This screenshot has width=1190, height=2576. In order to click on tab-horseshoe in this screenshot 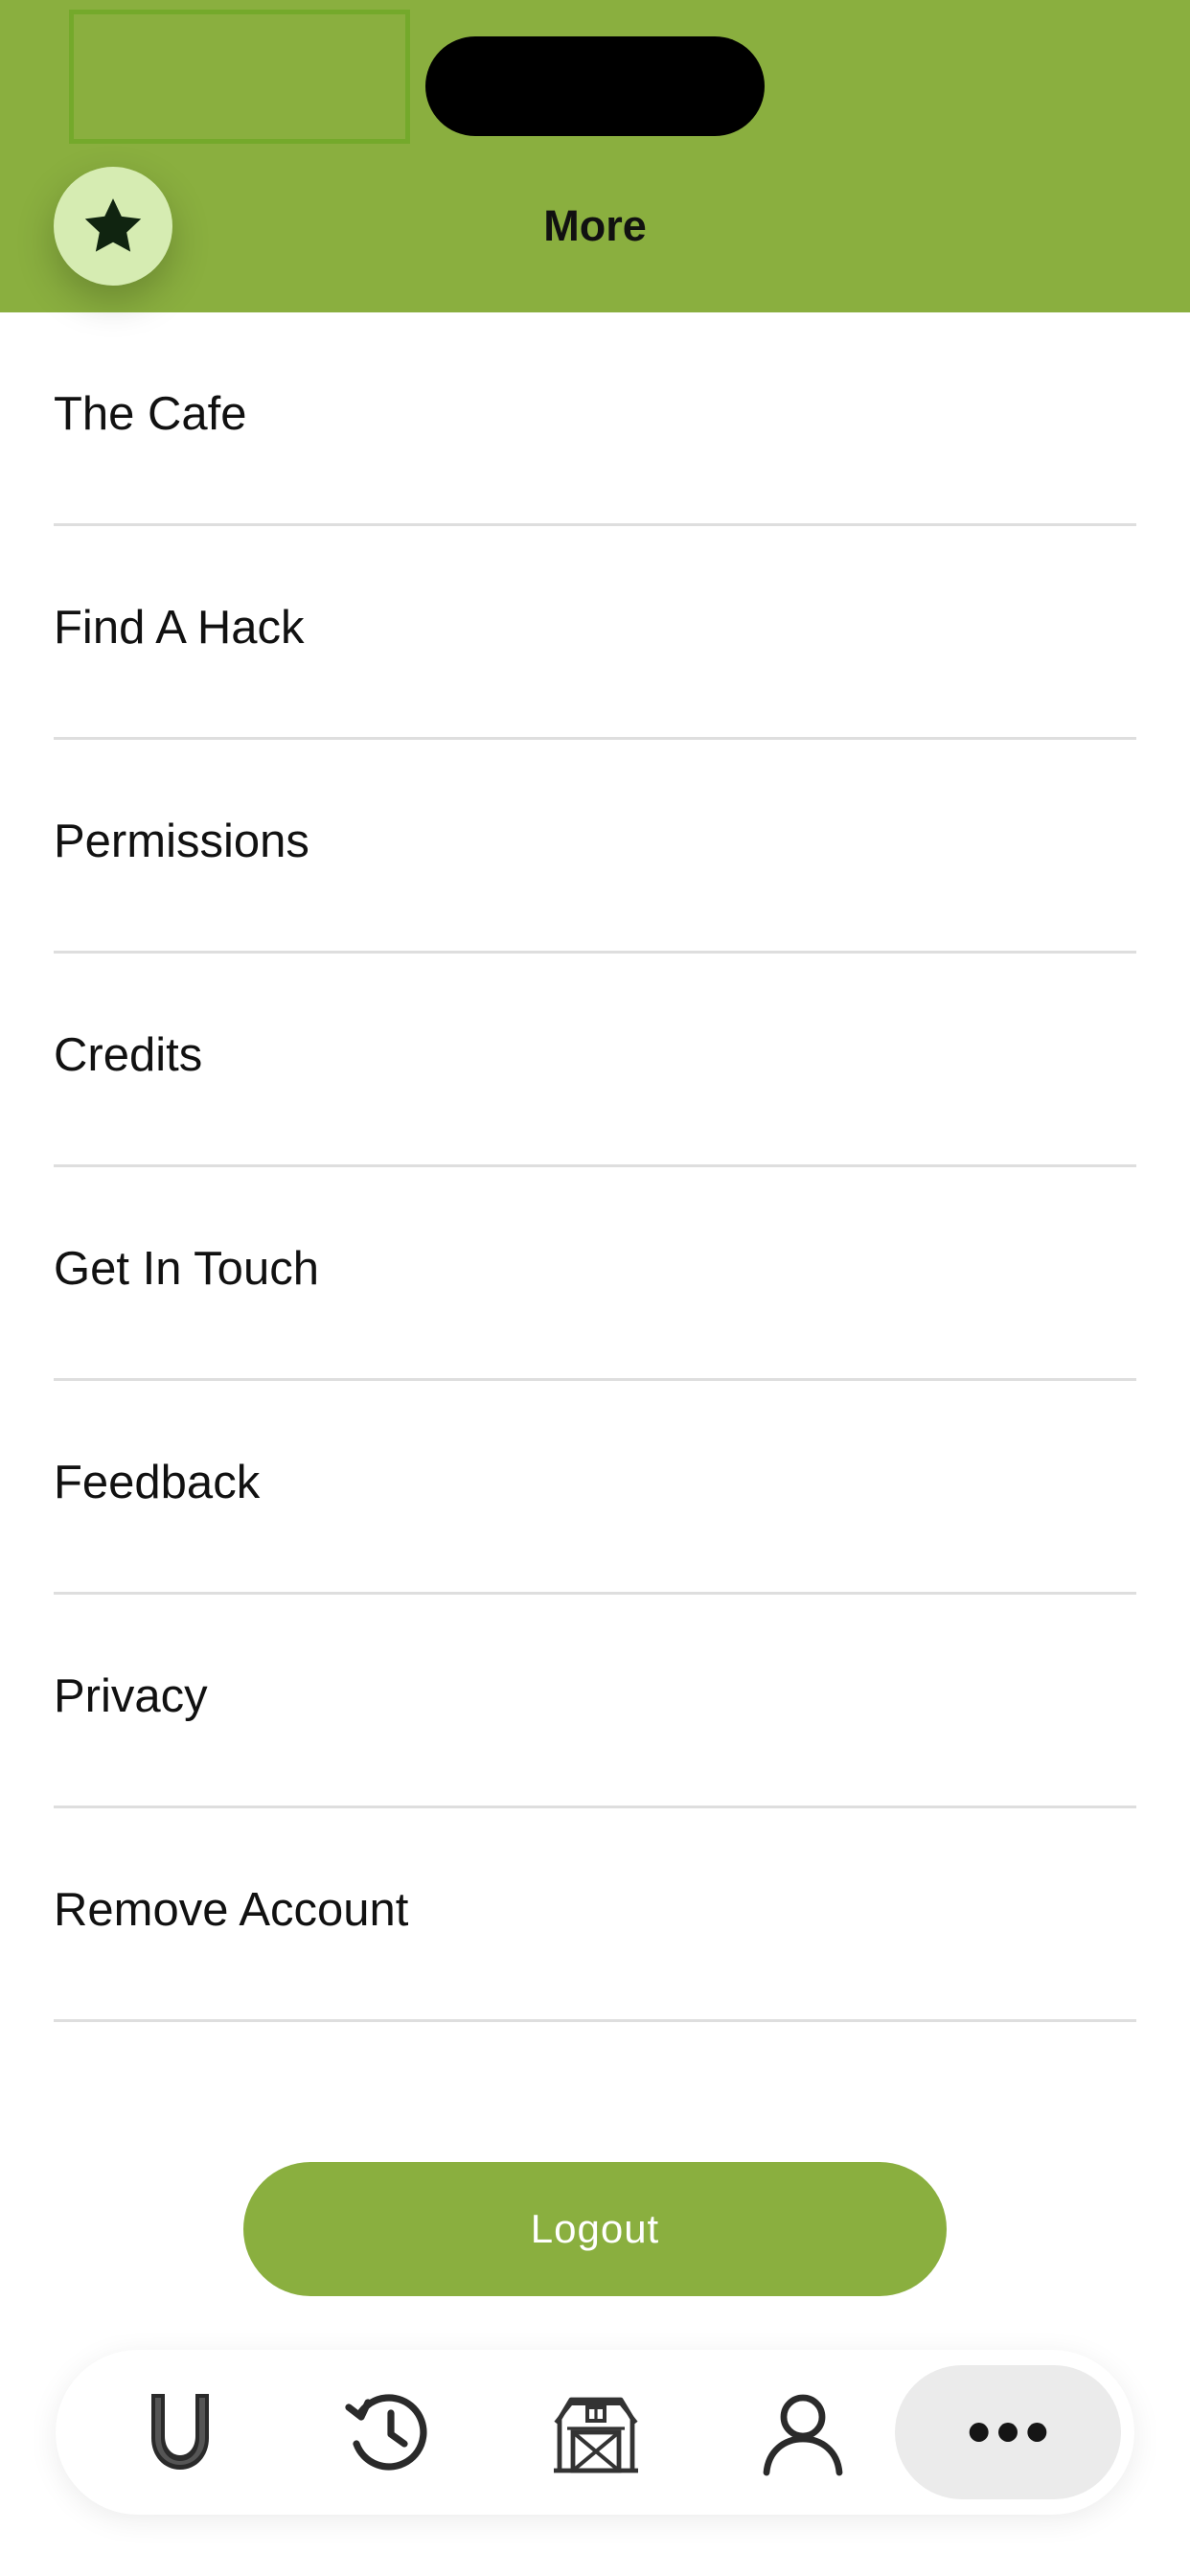, I will do `click(180, 2432)`.